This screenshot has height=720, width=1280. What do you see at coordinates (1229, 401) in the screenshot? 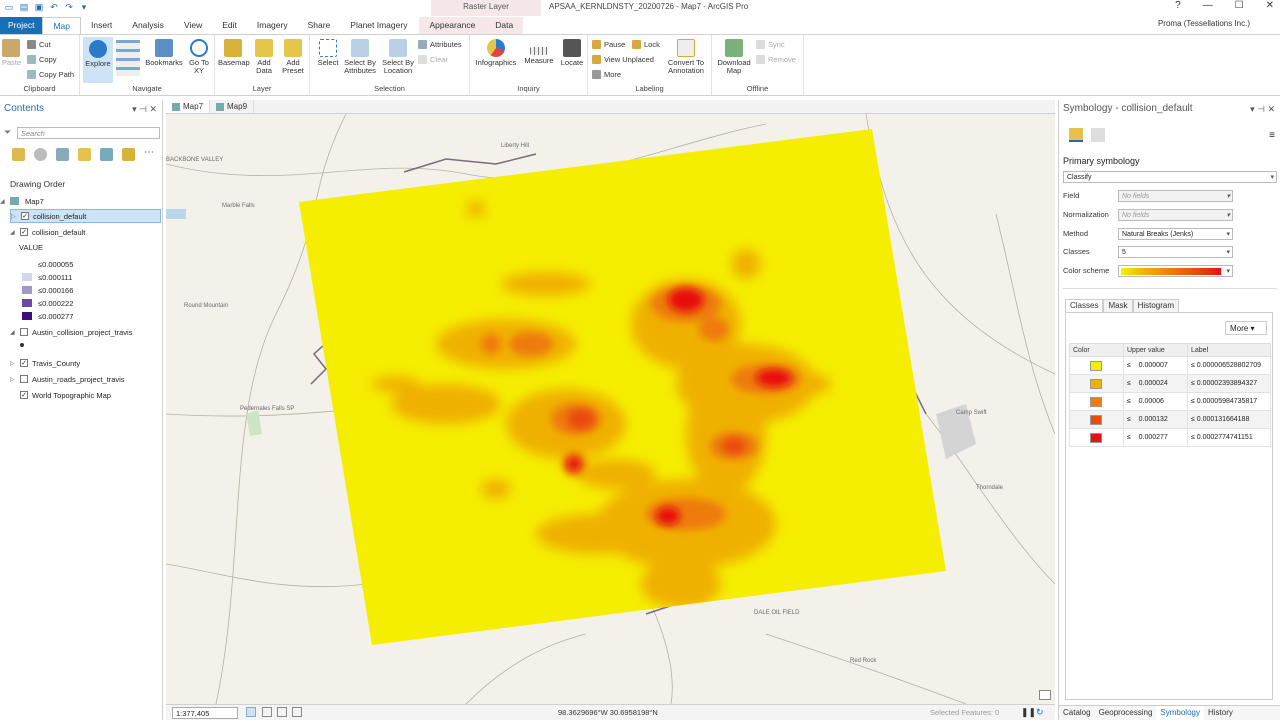
I see `class-label: ≤ 0.00005984735817` at bounding box center [1229, 401].